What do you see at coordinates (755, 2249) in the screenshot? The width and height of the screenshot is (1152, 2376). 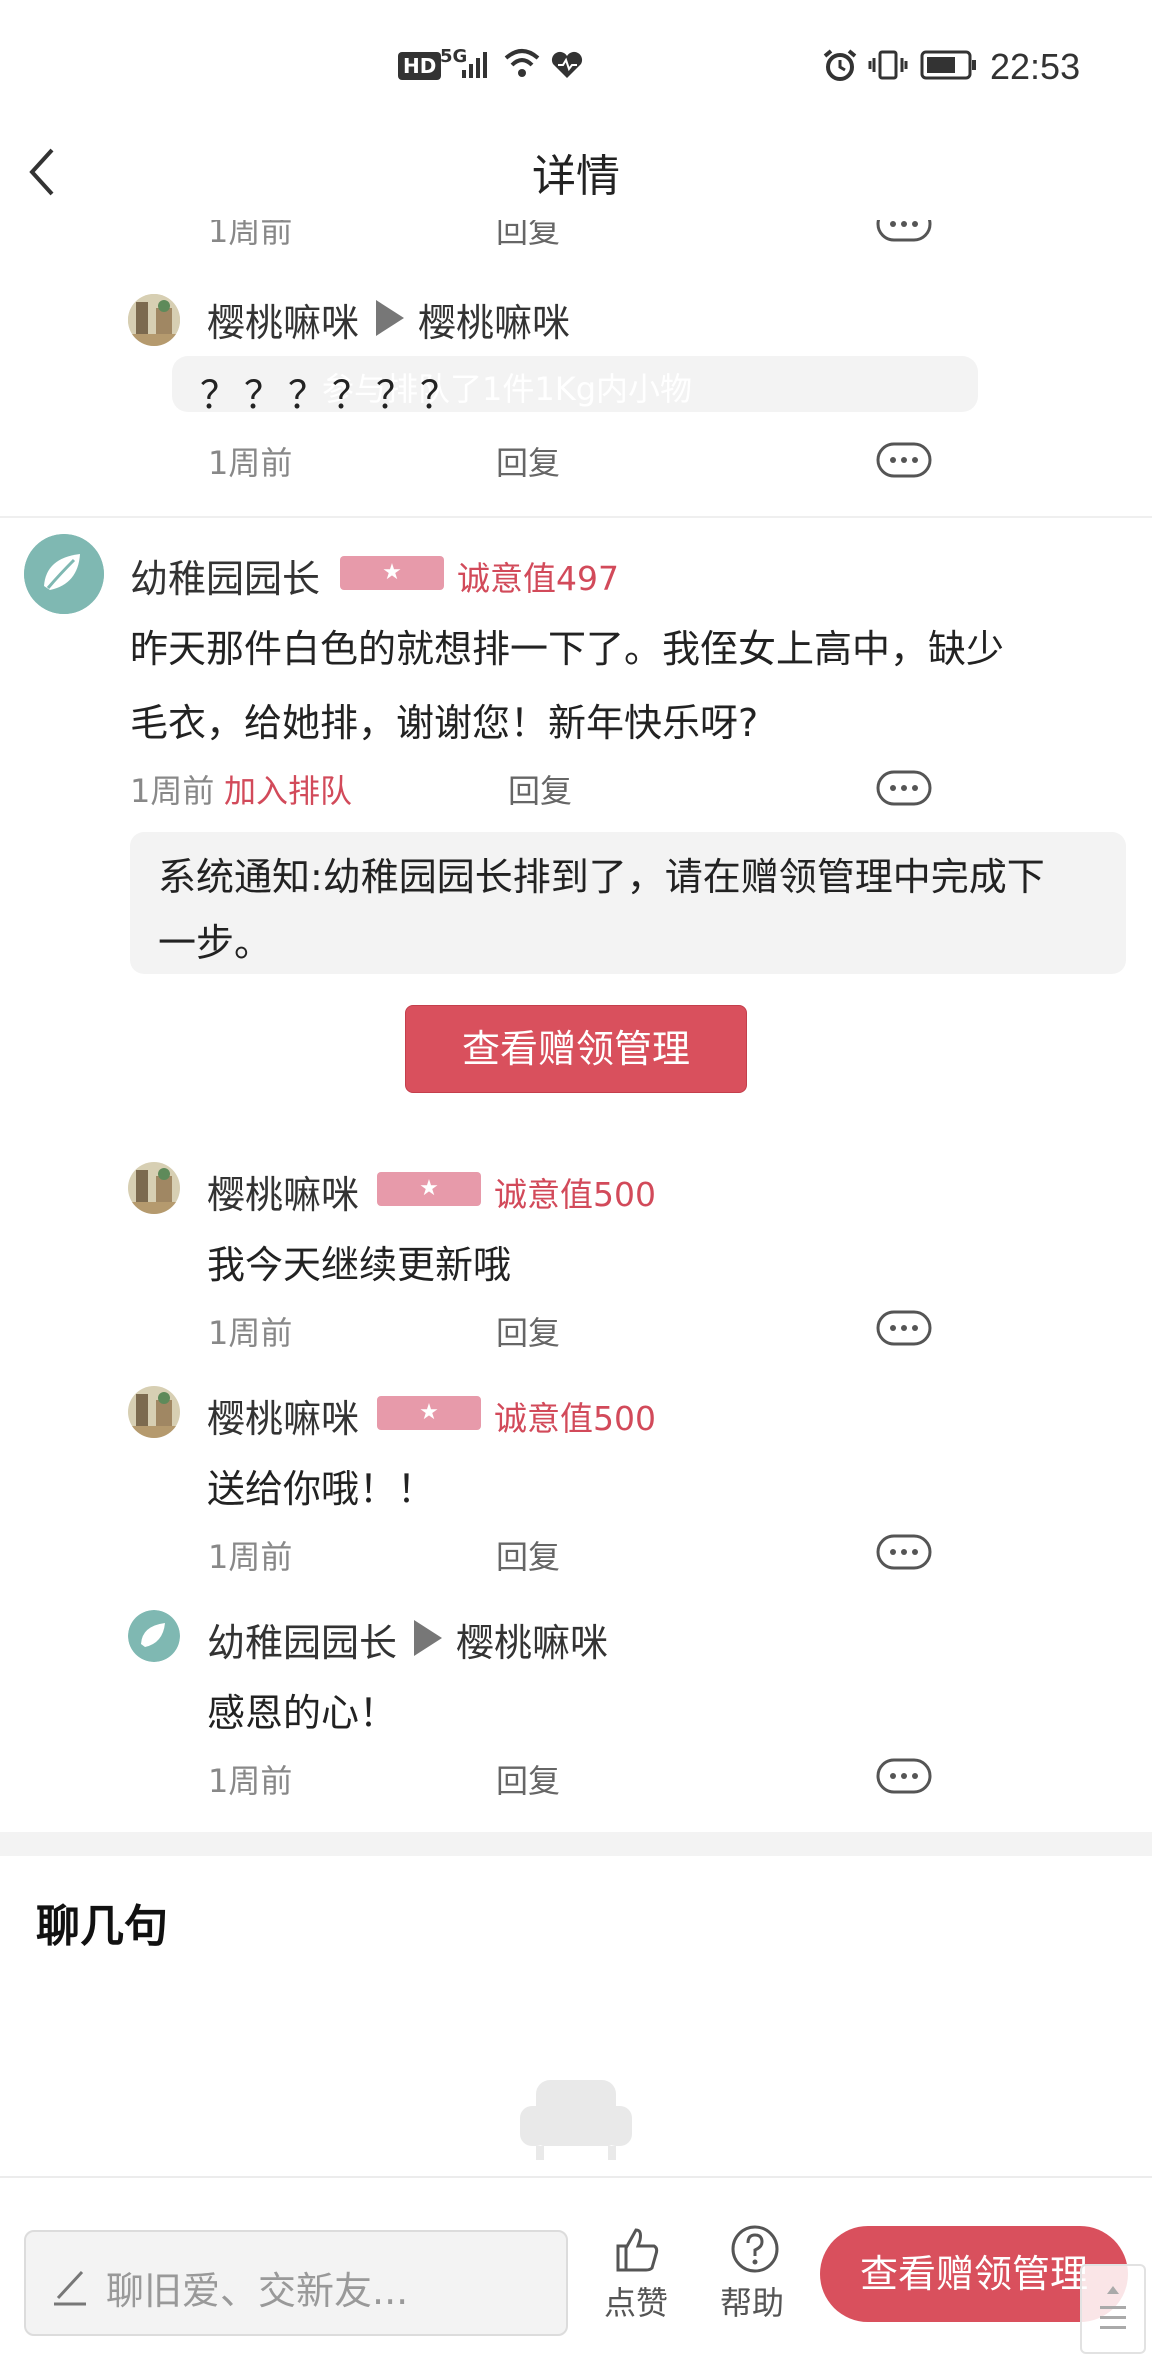 I see `help-question-icon` at bounding box center [755, 2249].